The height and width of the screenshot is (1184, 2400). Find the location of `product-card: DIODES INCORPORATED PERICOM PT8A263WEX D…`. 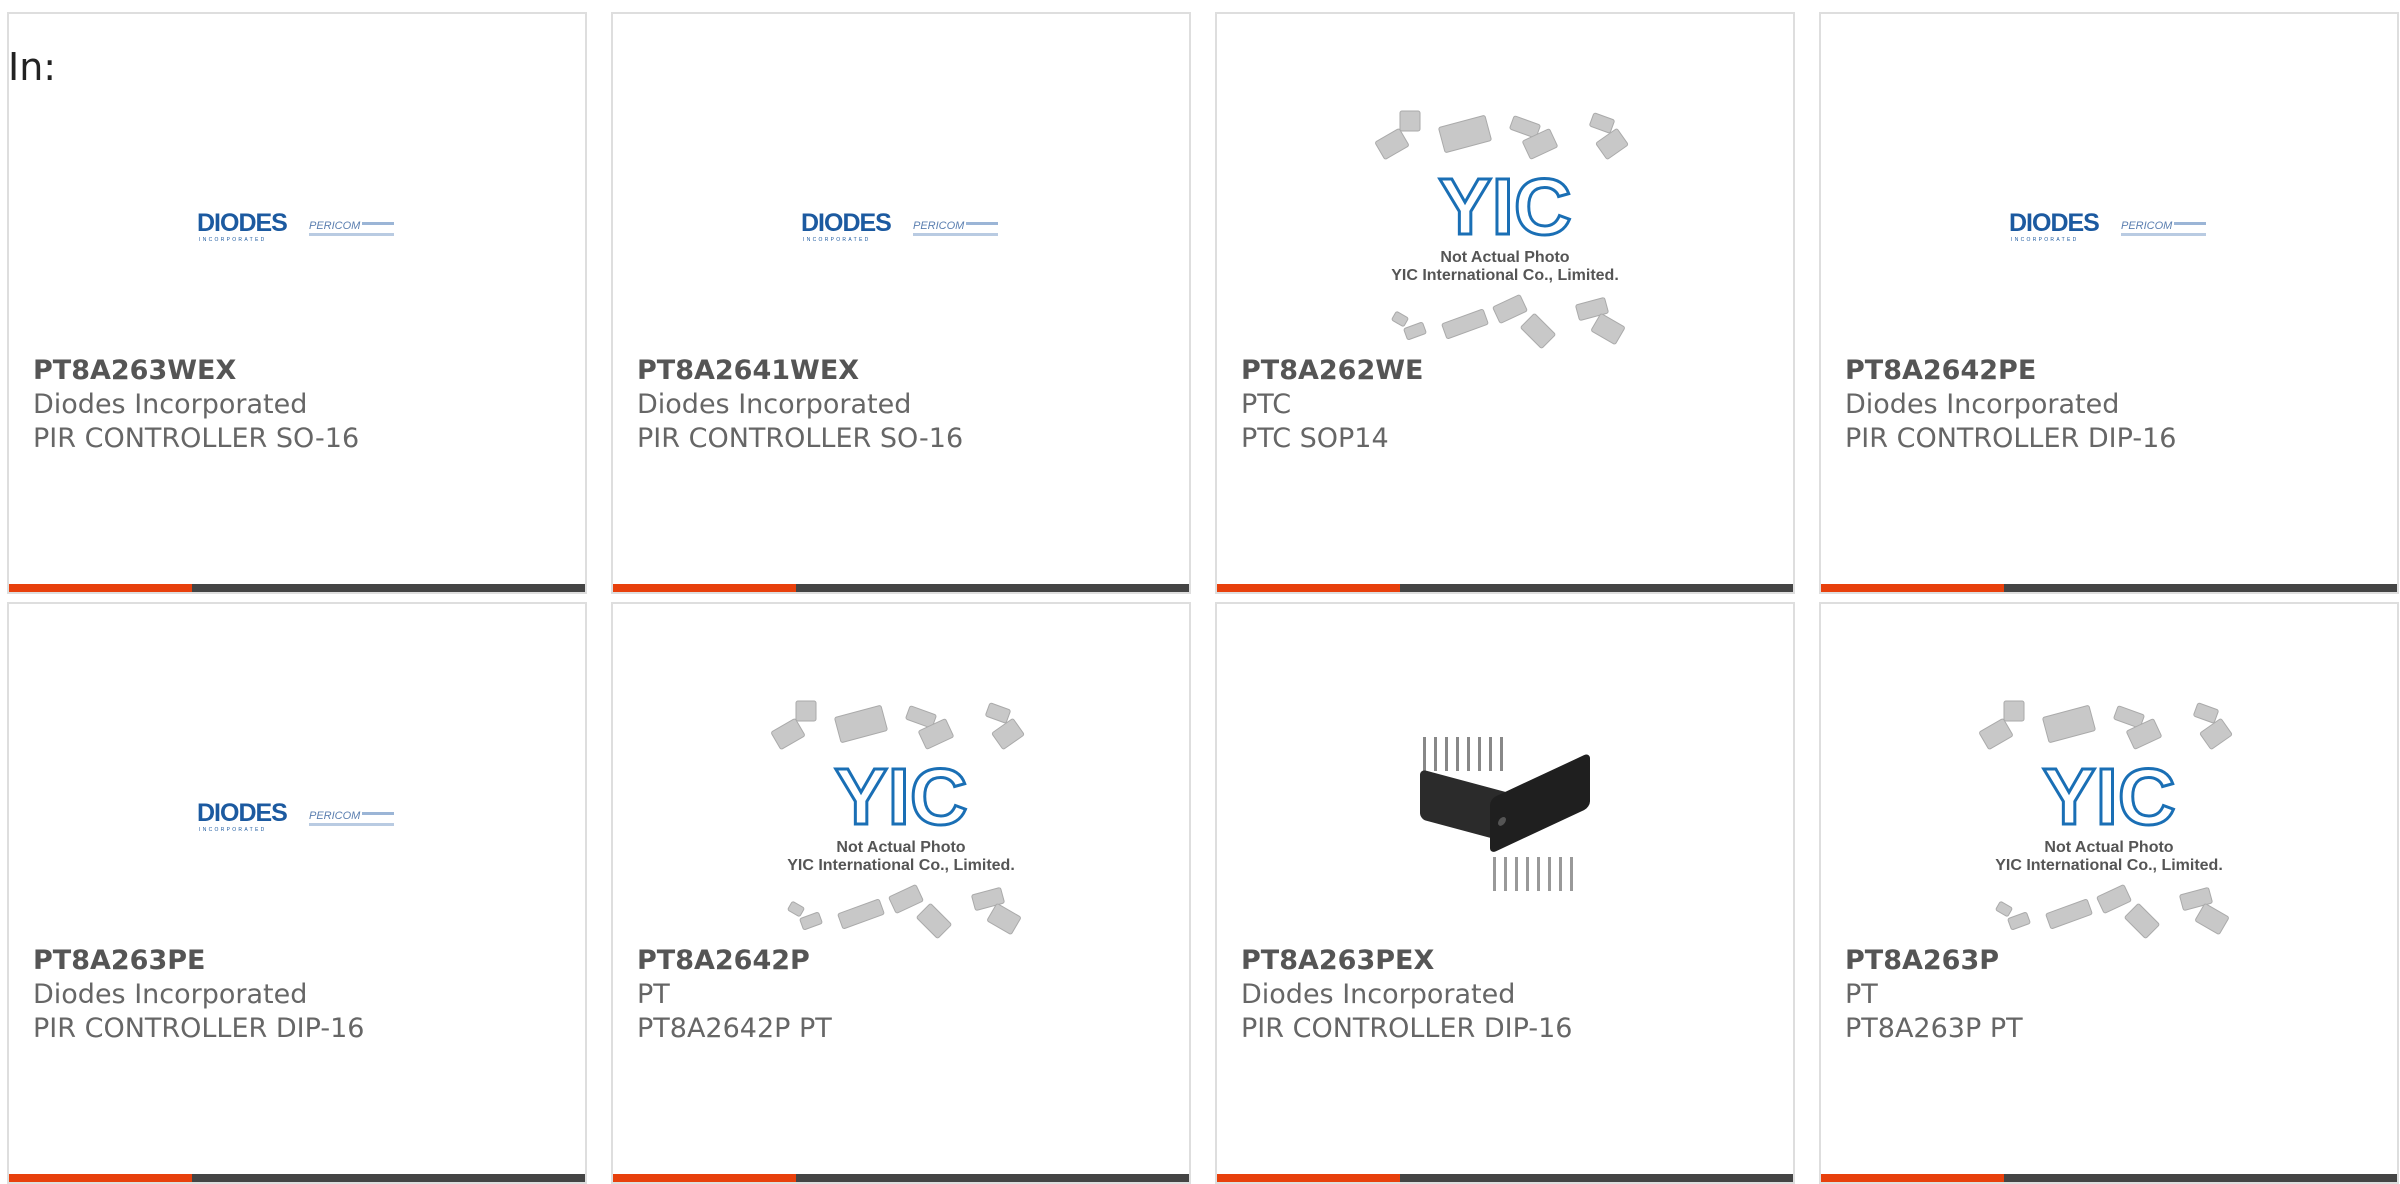

product-card: DIODES INCORPORATED PERICOM PT8A263WEX D… is located at coordinates (297, 303).